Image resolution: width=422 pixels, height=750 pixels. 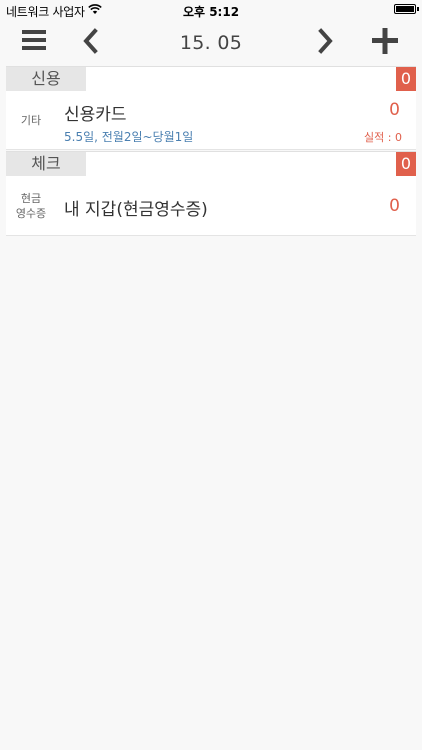 I want to click on card-type-line1: 현금, so click(x=31, y=198).